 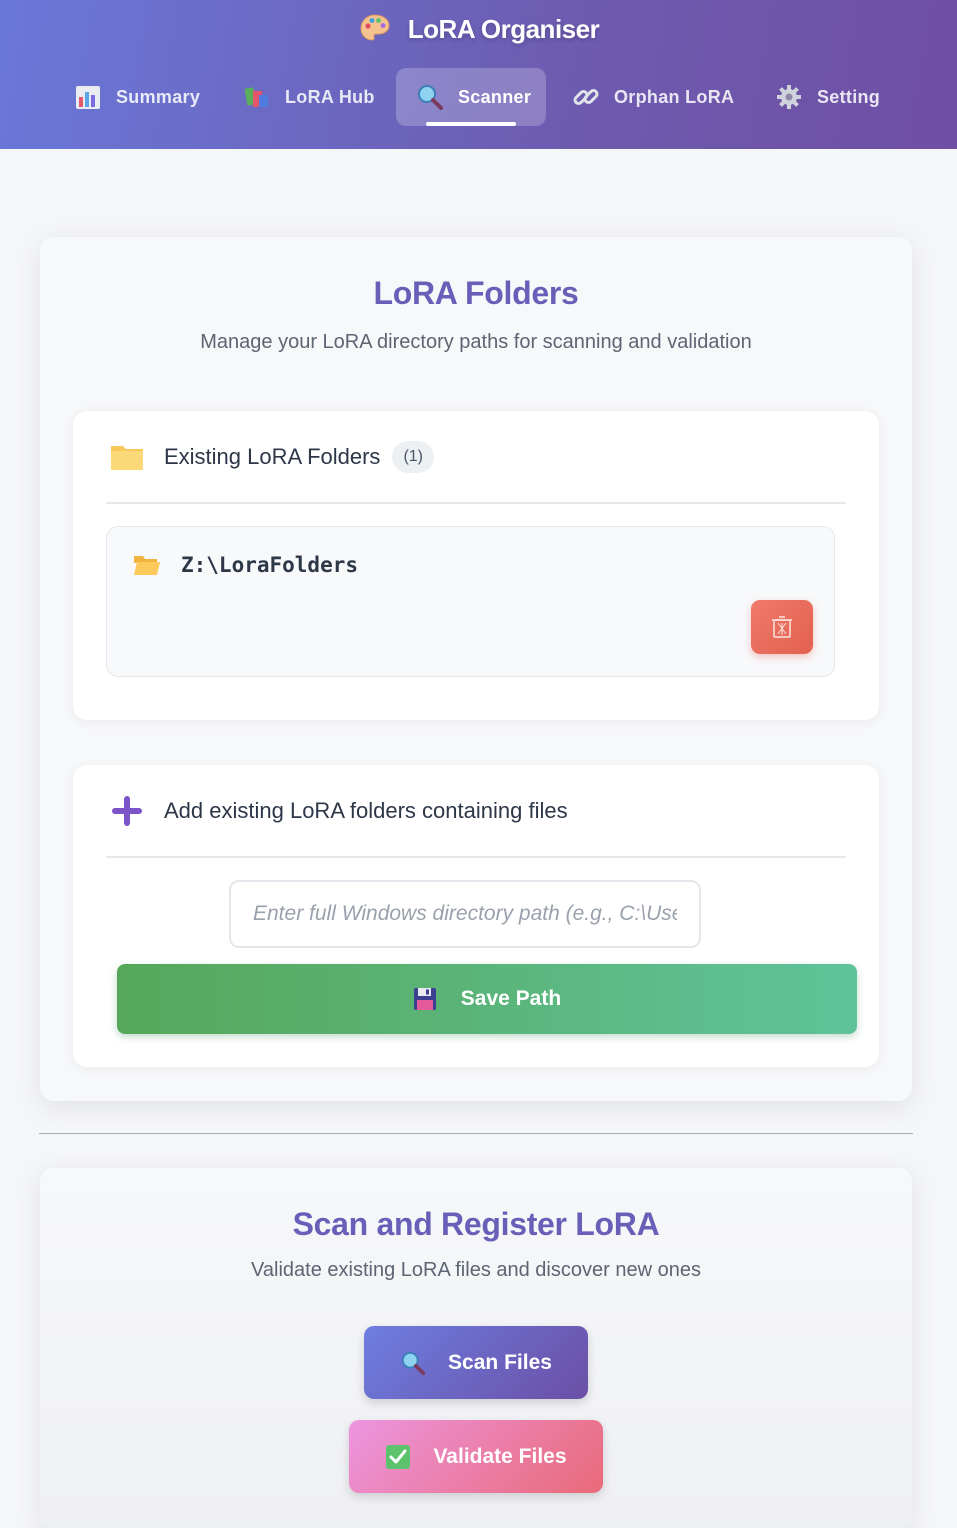 I want to click on tab-orphan-lora: Orphan LoRA, so click(x=653, y=97).